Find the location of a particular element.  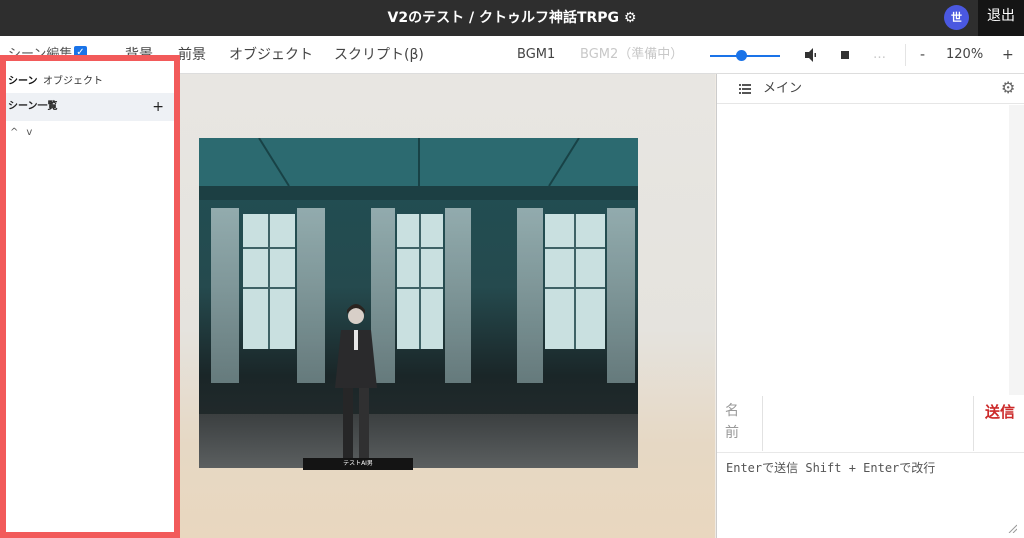

zoom-level: 120% is located at coordinates (965, 54).